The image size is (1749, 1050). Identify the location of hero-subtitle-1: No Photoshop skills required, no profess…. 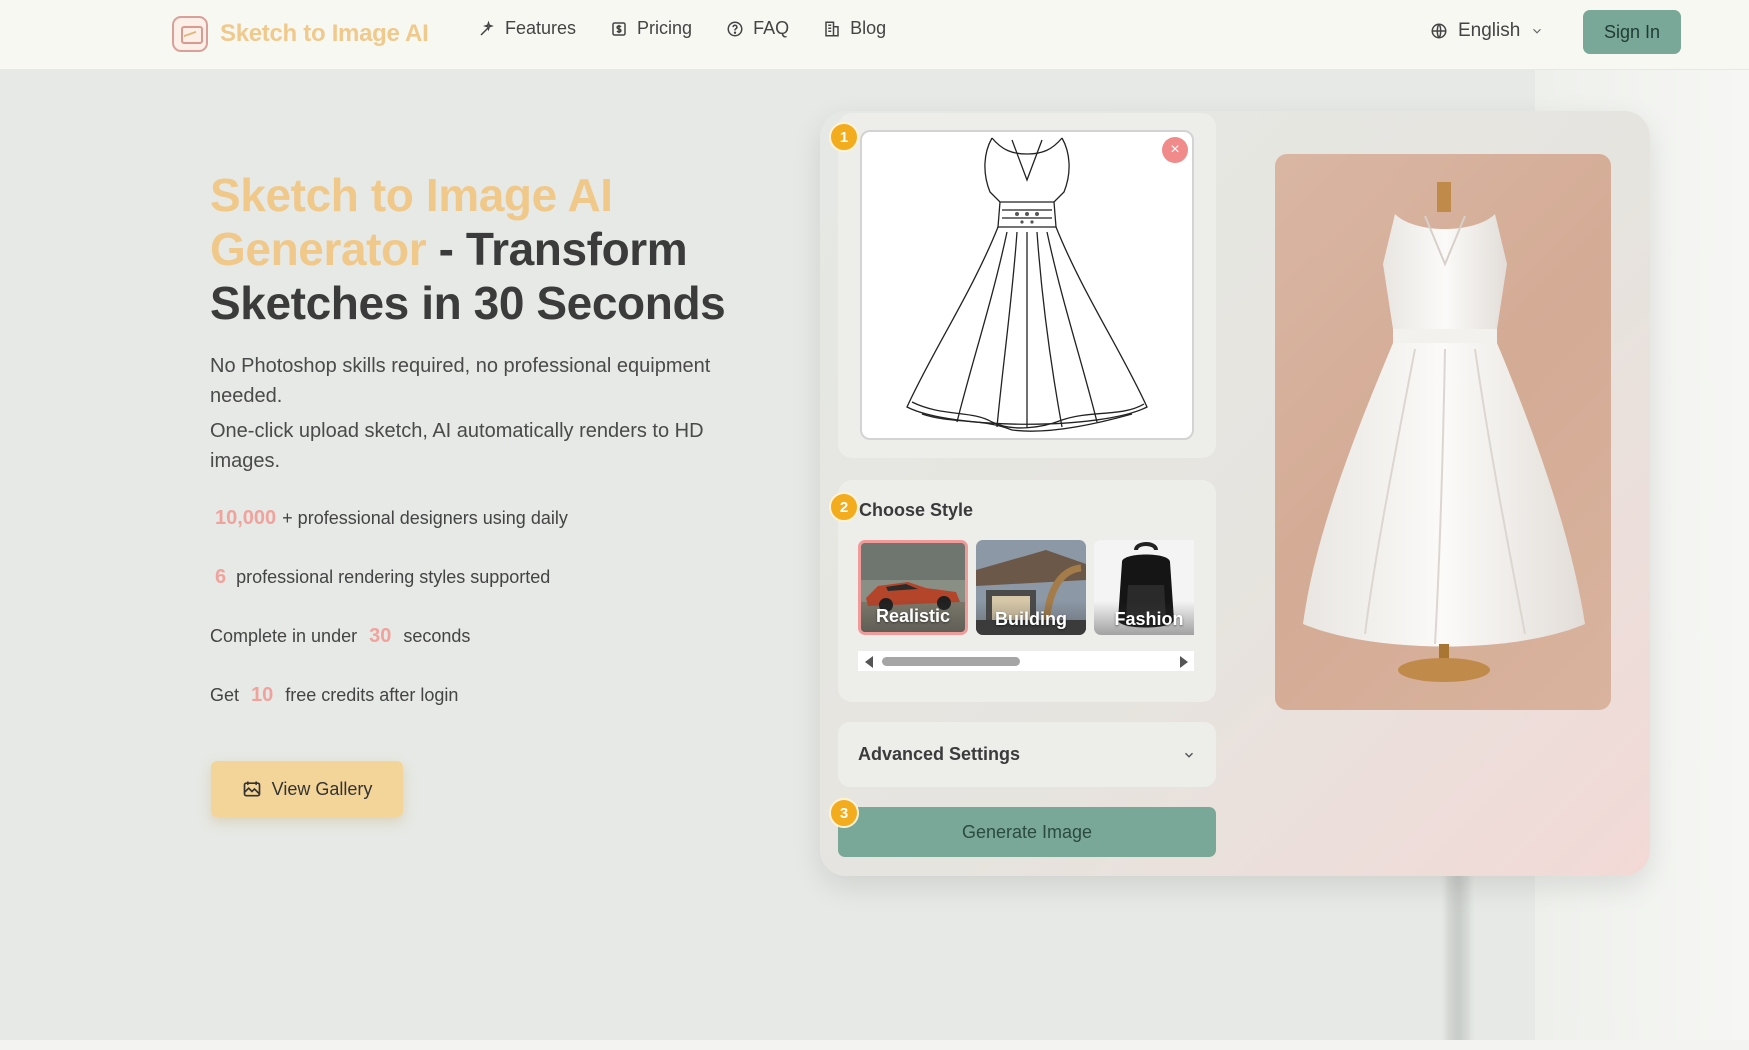
(460, 381).